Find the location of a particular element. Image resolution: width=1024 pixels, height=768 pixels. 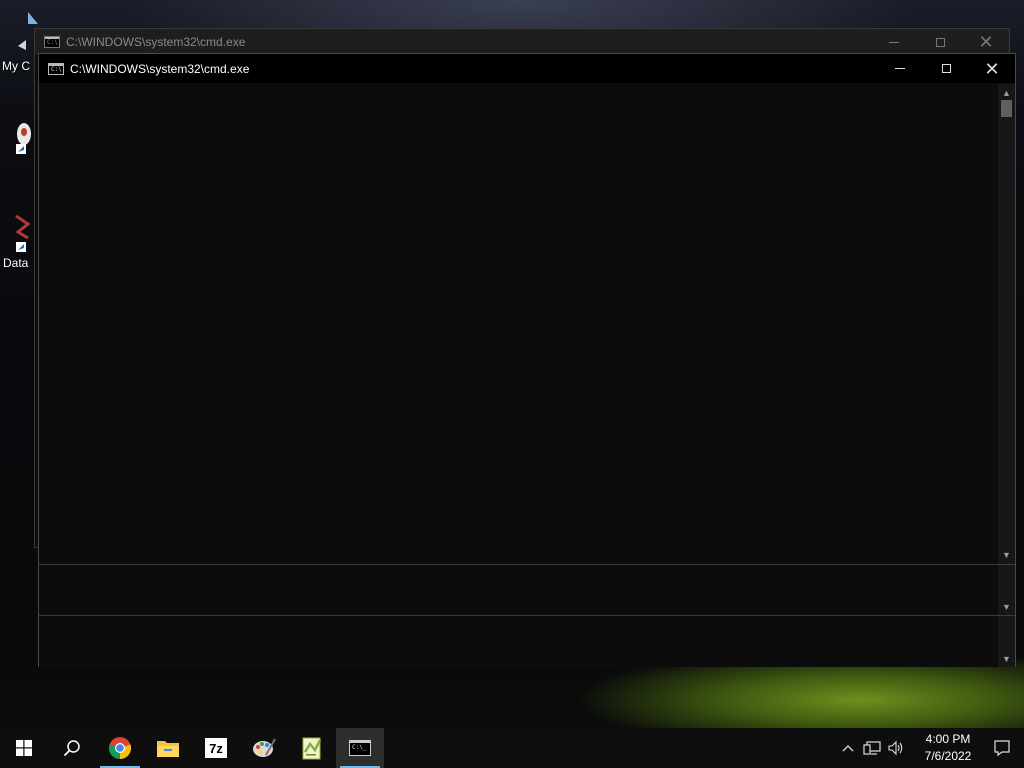

volume-button is located at coordinates (896, 748).